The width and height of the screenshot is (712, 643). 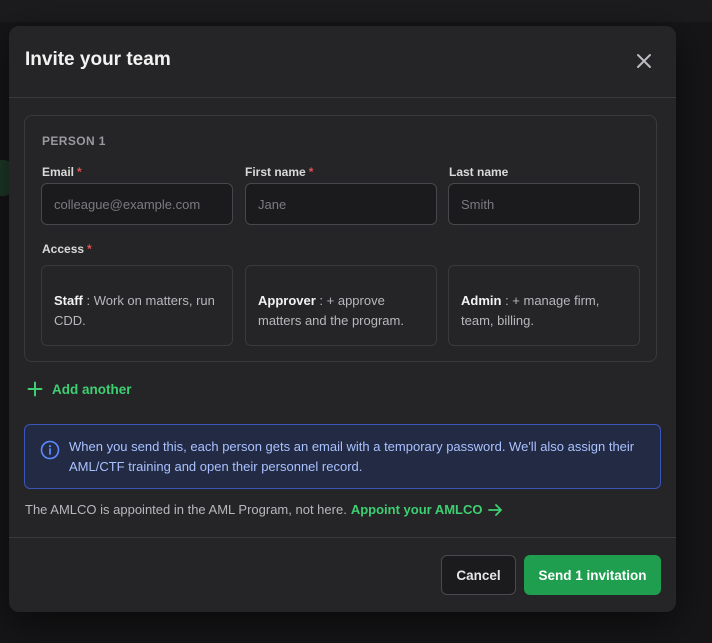 What do you see at coordinates (481, 300) in the screenshot?
I see `role-name: Admin` at bounding box center [481, 300].